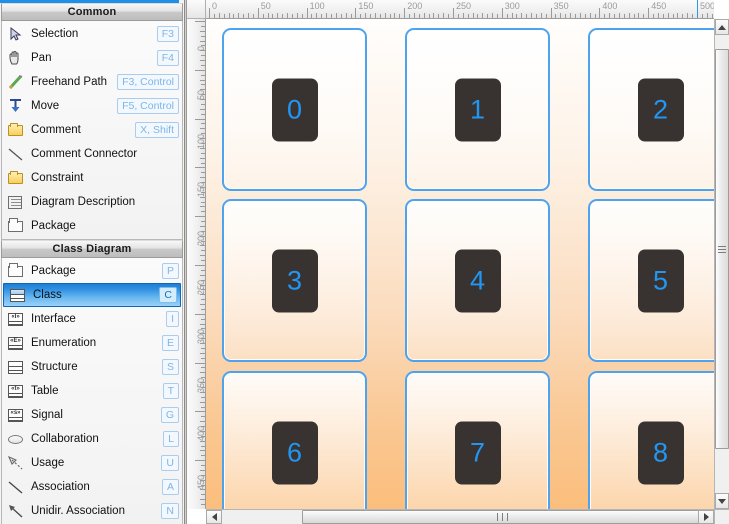 Image resolution: width=729 pixels, height=524 pixels. I want to click on ruler-label: 350, so click(561, 6).